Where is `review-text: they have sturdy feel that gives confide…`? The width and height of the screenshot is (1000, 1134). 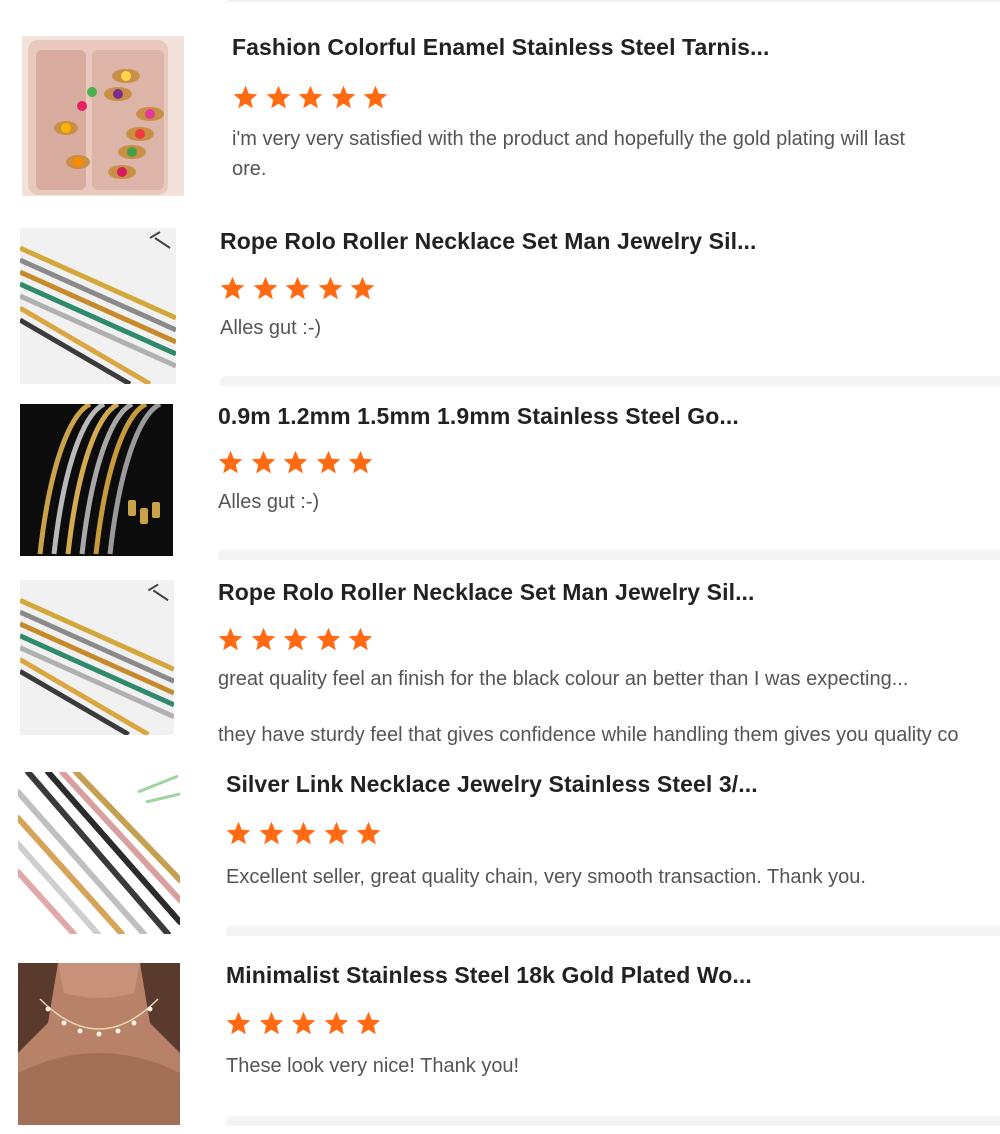 review-text: they have sturdy feel that gives confide… is located at coordinates (588, 735).